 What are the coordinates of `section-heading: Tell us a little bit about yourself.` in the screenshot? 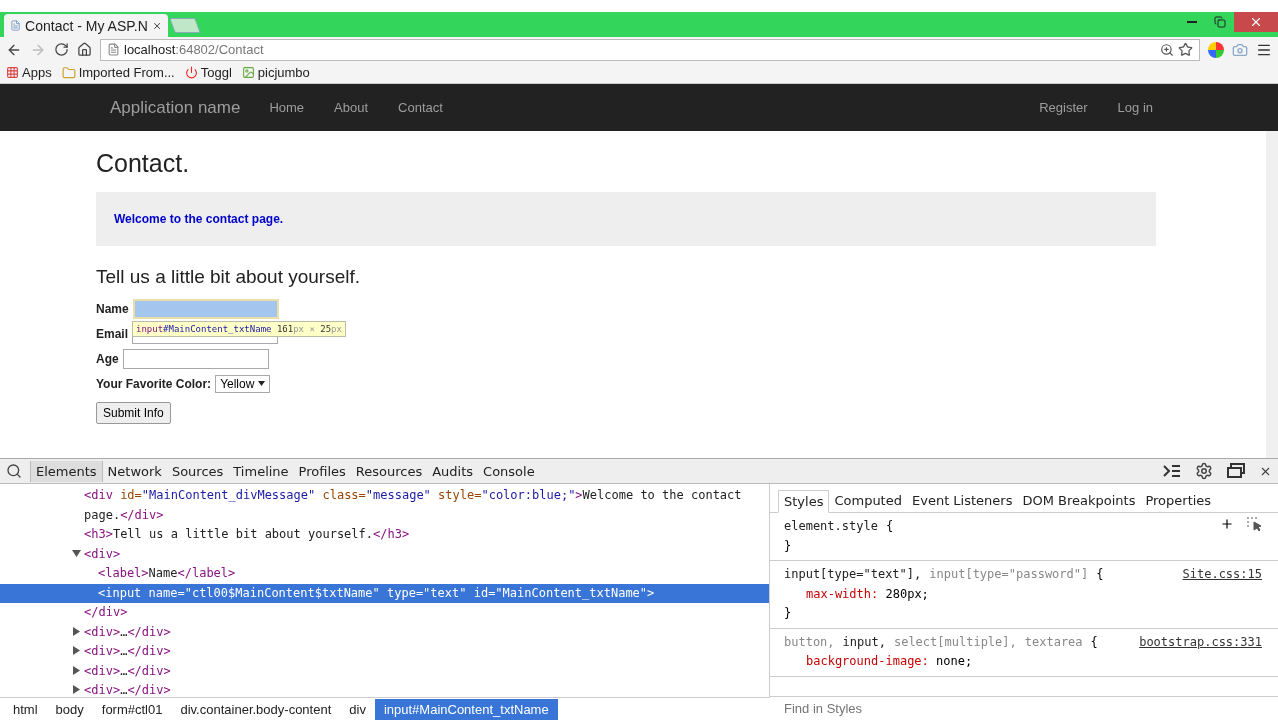 It's located at (229, 277).